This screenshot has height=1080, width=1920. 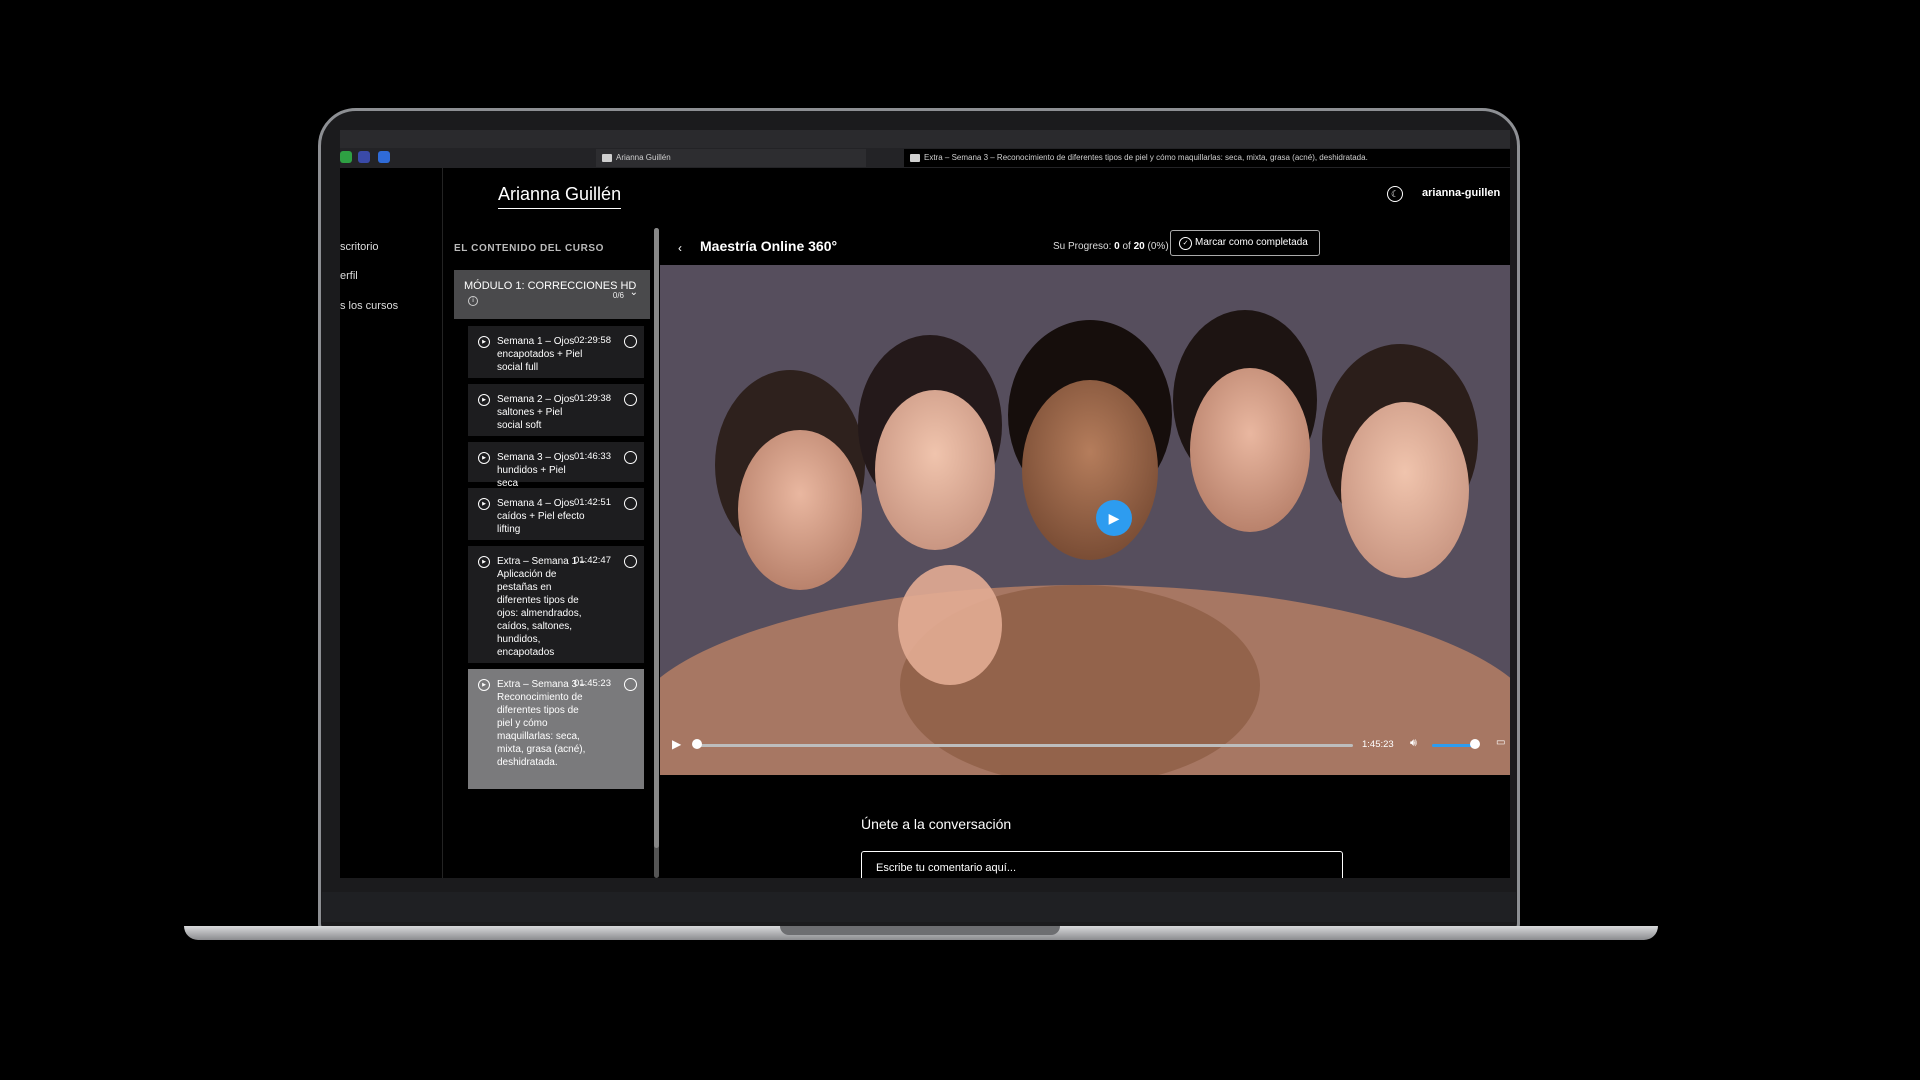 I want to click on lesson-duration: 01:29:38, so click(x=592, y=398).